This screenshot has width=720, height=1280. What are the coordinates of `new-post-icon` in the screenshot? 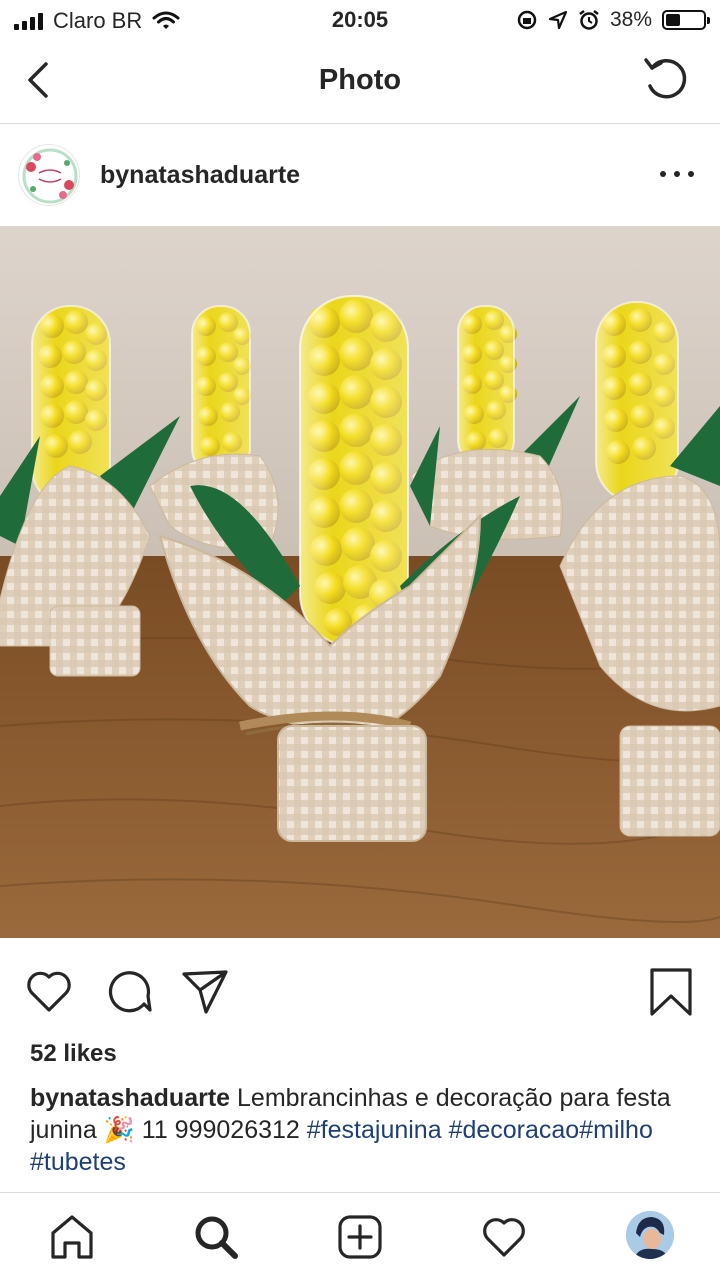 It's located at (360, 1237).